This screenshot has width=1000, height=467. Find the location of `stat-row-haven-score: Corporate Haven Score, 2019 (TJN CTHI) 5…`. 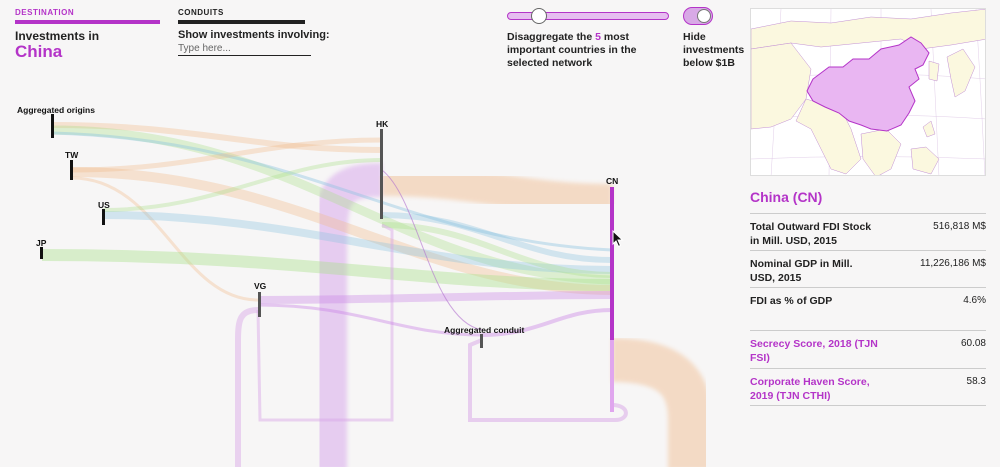

stat-row-haven-score: Corporate Haven Score, 2019 (TJN CTHI) 5… is located at coordinates (868, 387).